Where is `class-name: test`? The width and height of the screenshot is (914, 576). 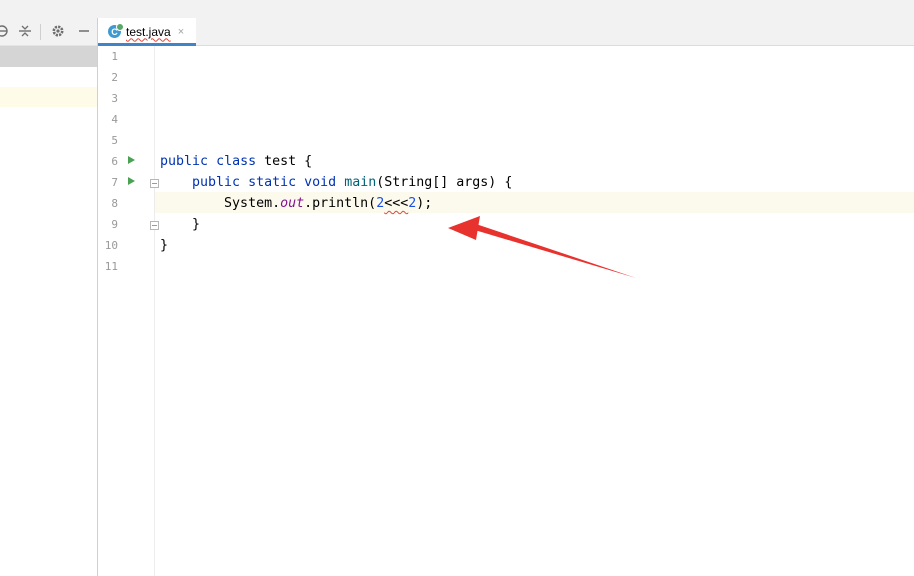
class-name: test is located at coordinates (280, 161).